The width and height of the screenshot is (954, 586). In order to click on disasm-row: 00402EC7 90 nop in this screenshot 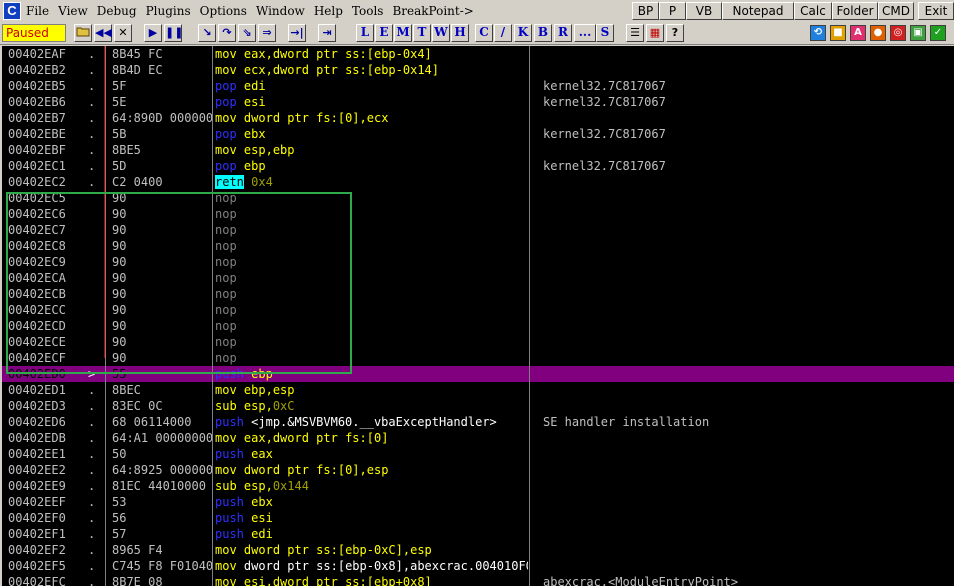, I will do `click(478, 230)`.